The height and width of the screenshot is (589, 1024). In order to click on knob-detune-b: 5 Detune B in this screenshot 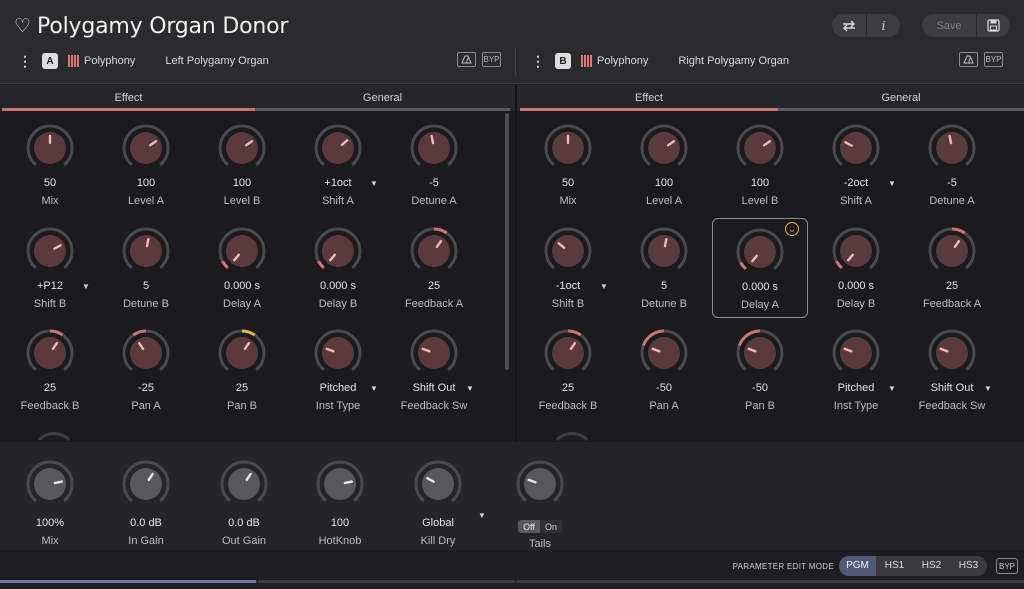, I will do `click(664, 268)`.